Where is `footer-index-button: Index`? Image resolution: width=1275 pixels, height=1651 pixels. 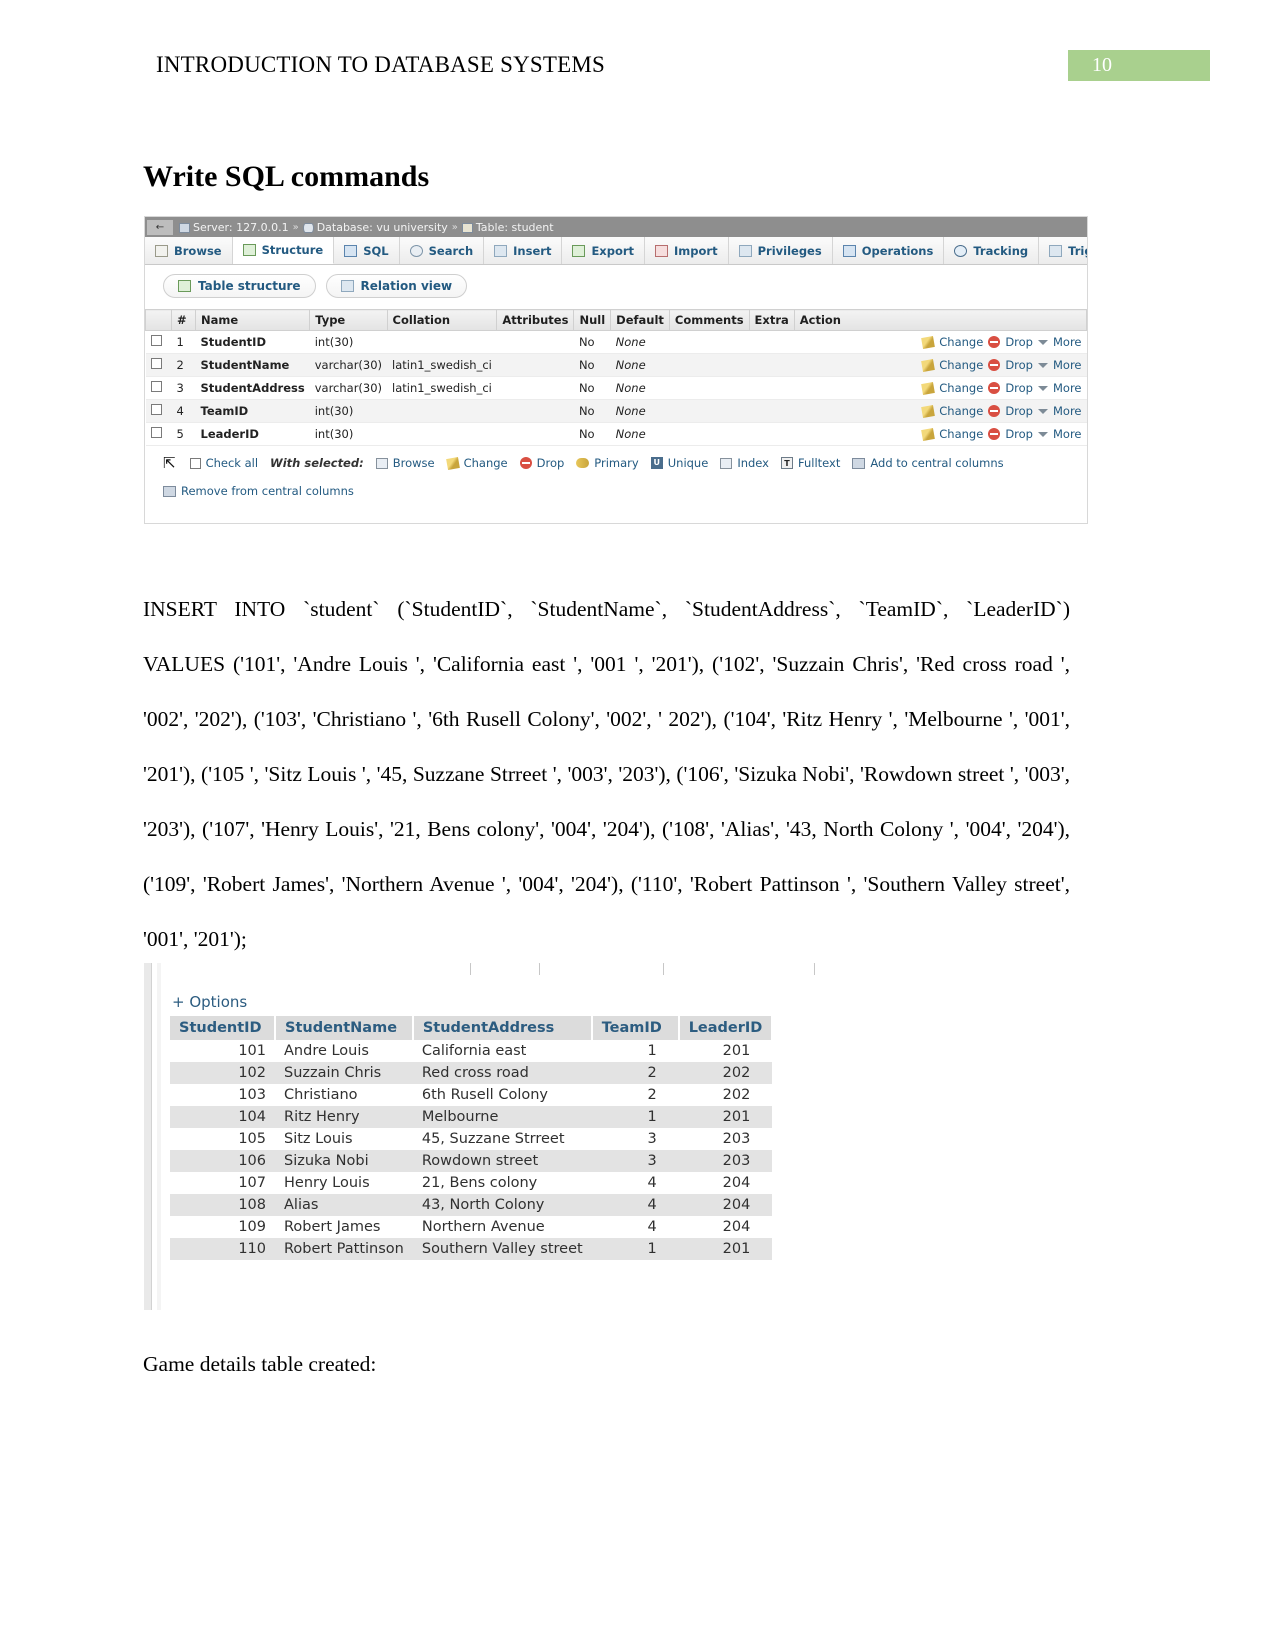 footer-index-button: Index is located at coordinates (744, 463).